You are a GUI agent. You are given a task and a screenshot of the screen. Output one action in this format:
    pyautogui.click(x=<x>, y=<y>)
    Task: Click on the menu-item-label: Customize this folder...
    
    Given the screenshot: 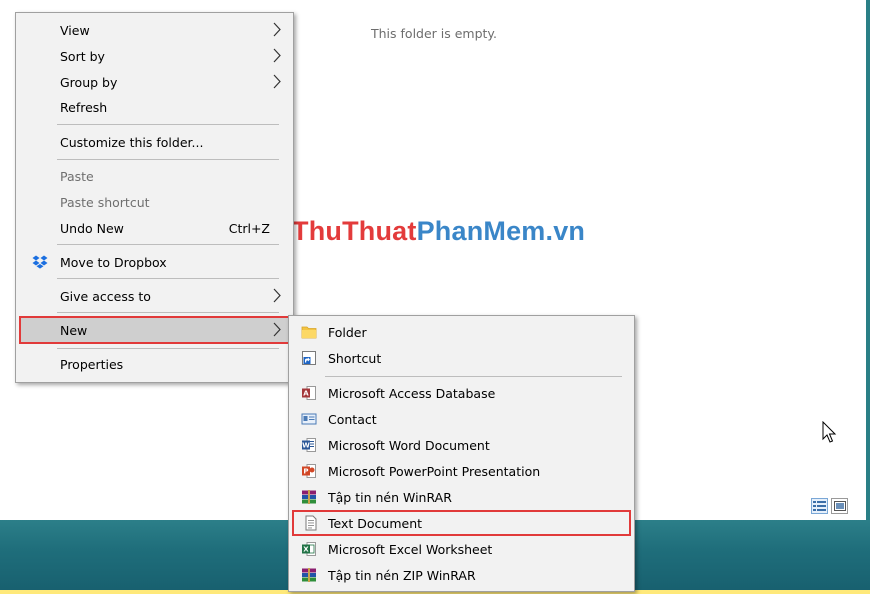 What is the action you would take?
    pyautogui.click(x=132, y=142)
    